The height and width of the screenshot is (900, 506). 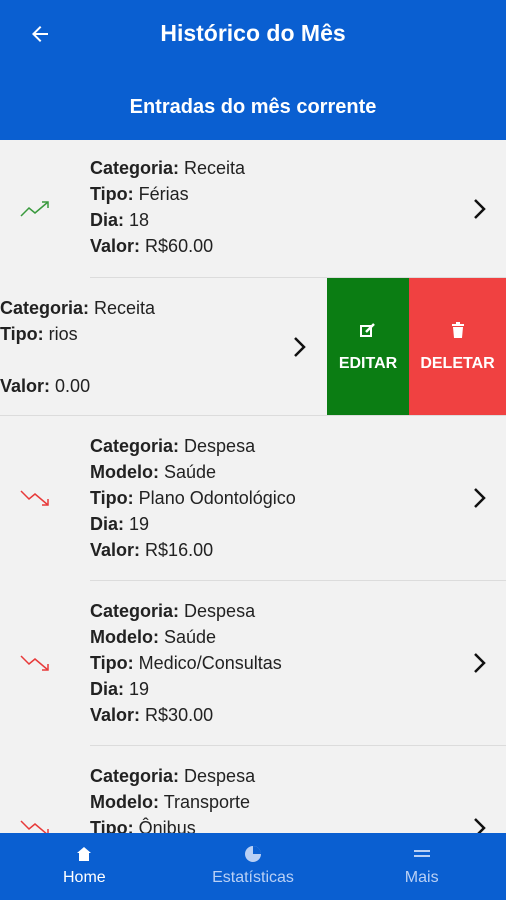 What do you see at coordinates (84, 866) in the screenshot?
I see `nav-item-home: Home` at bounding box center [84, 866].